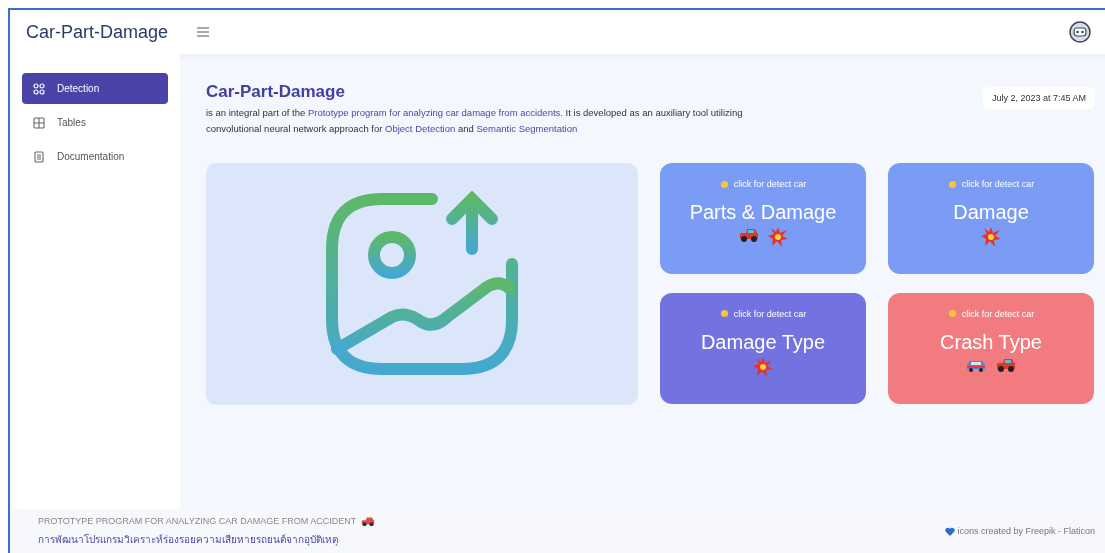 The image size is (1105, 553). Describe the element at coordinates (1020, 531) in the screenshot. I see `credit-text: icons created by Freepik - Flaticon` at that location.